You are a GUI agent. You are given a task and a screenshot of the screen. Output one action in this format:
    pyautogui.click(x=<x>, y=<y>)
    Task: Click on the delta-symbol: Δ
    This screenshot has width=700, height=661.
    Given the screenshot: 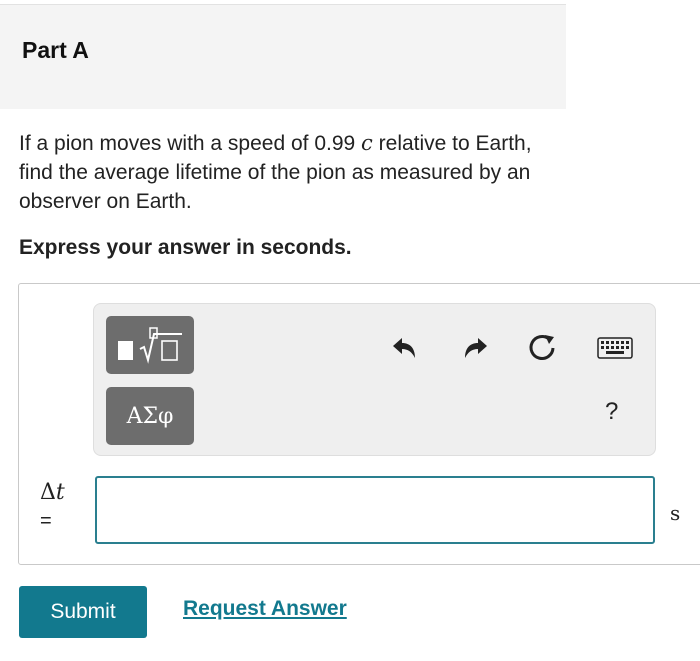 What is the action you would take?
    pyautogui.click(x=48, y=492)
    